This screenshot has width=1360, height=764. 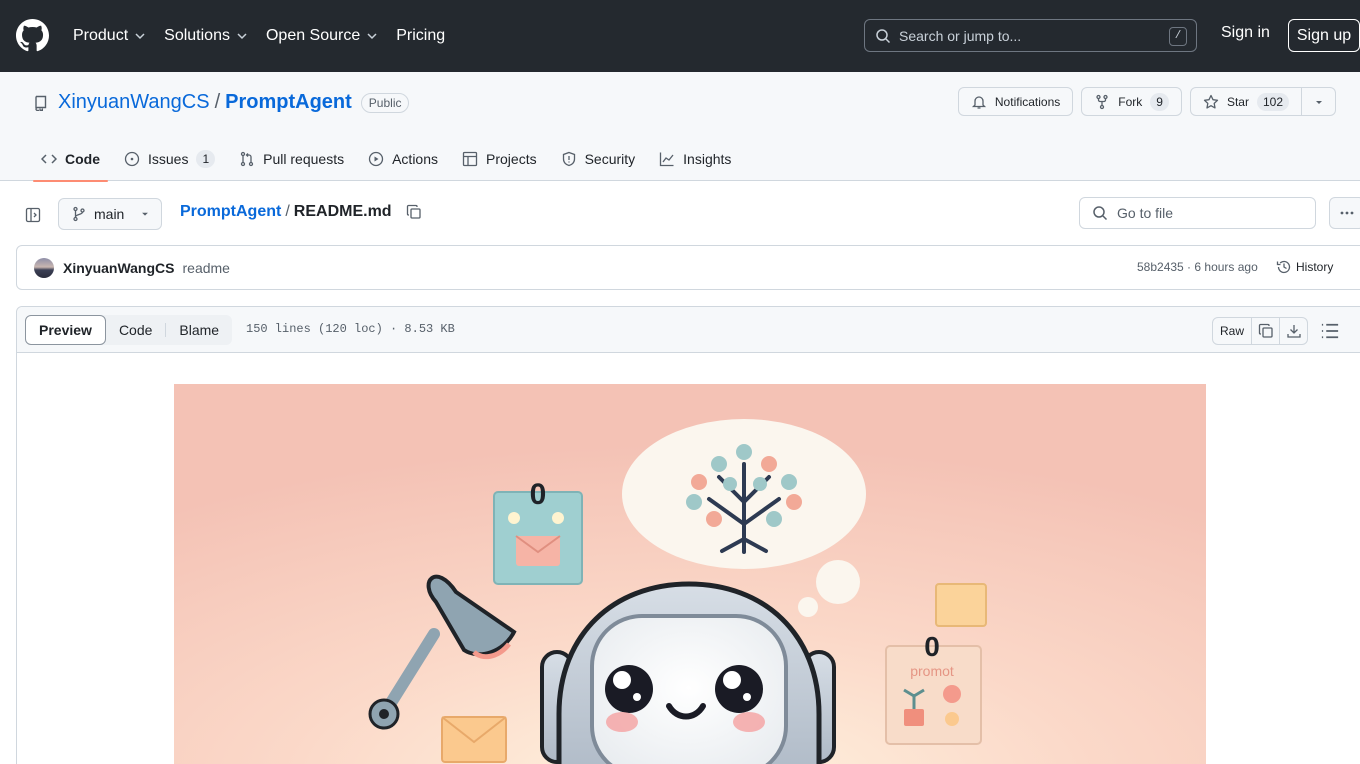 I want to click on notifications-label: Notifications, so click(x=1027, y=101).